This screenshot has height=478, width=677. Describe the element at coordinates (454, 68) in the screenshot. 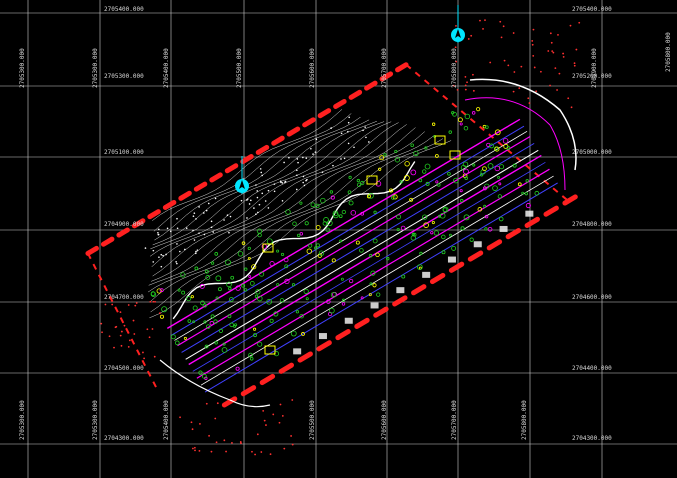

I see `coord-label: 2705800.000` at that location.